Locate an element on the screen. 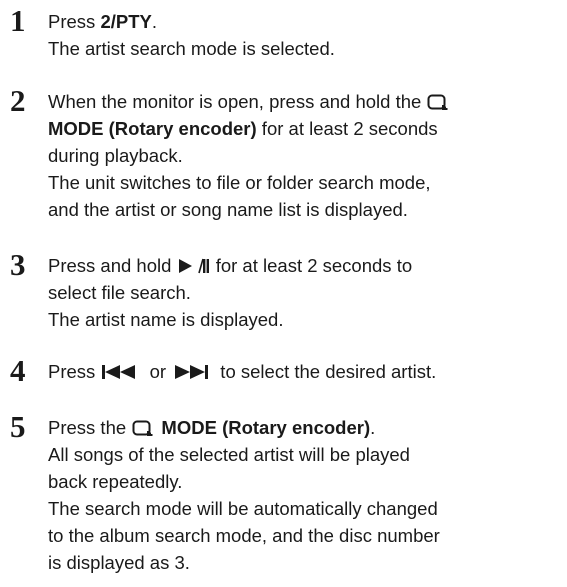 This screenshot has height=587, width=567. button-label: 2/PTY is located at coordinates (126, 21).